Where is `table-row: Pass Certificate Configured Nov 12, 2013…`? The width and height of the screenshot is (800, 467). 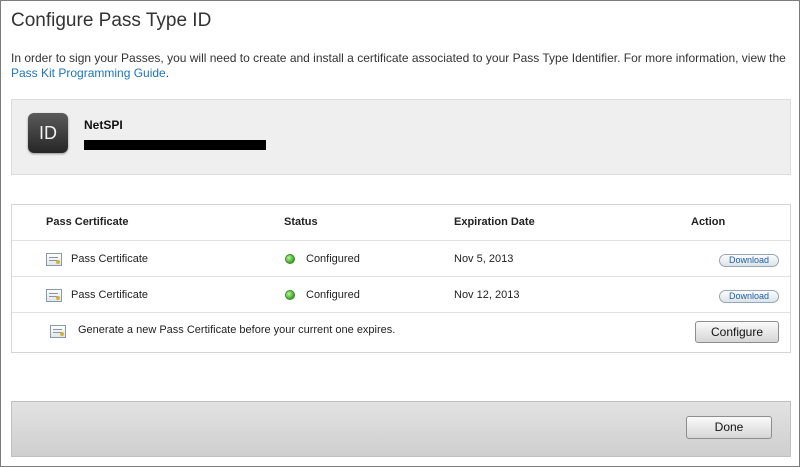
table-row: Pass Certificate Configured Nov 12, 2013… is located at coordinates (401, 295).